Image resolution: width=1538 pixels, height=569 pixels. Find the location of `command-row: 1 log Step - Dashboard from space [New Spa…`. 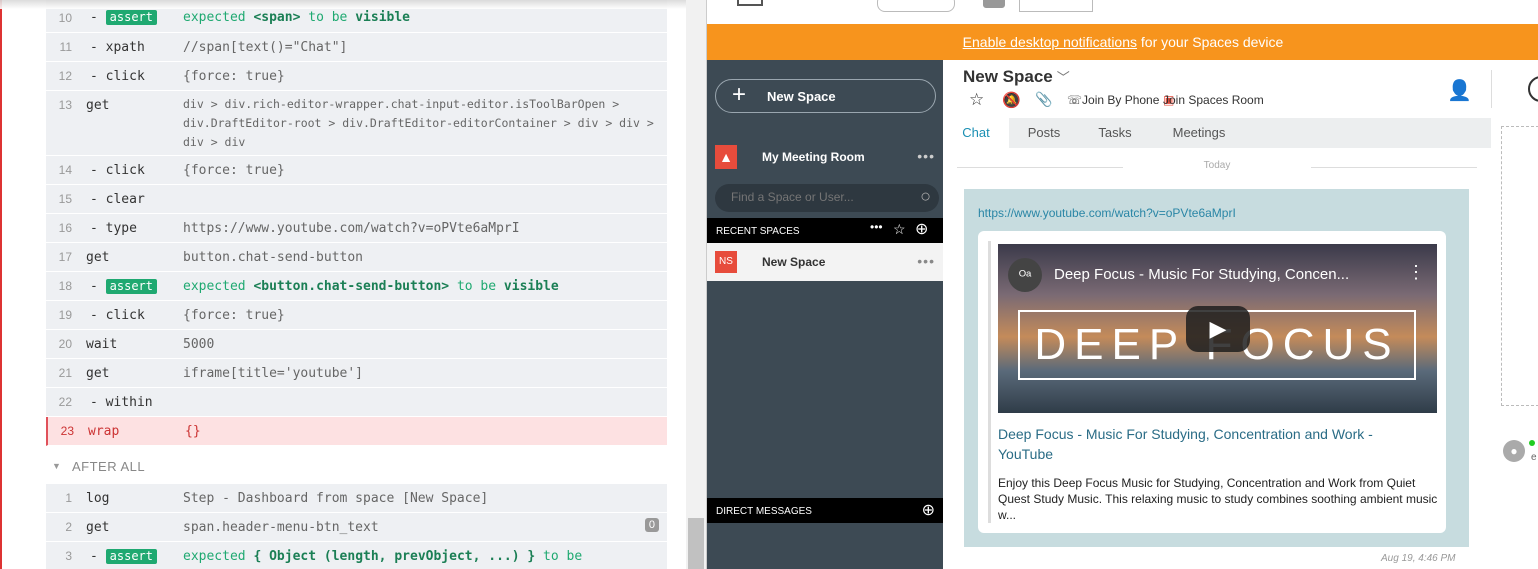

command-row: 1 log Step - Dashboard from space [New Spa… is located at coordinates (356, 498).